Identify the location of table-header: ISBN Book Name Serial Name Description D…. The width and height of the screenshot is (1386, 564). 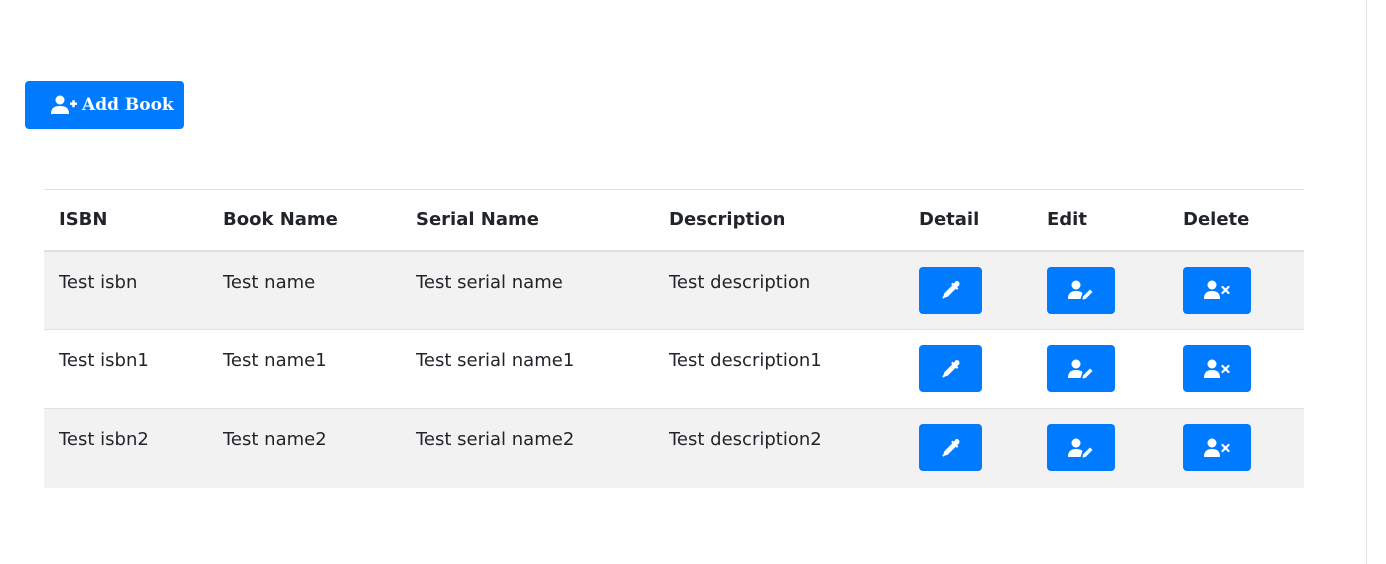
(674, 220).